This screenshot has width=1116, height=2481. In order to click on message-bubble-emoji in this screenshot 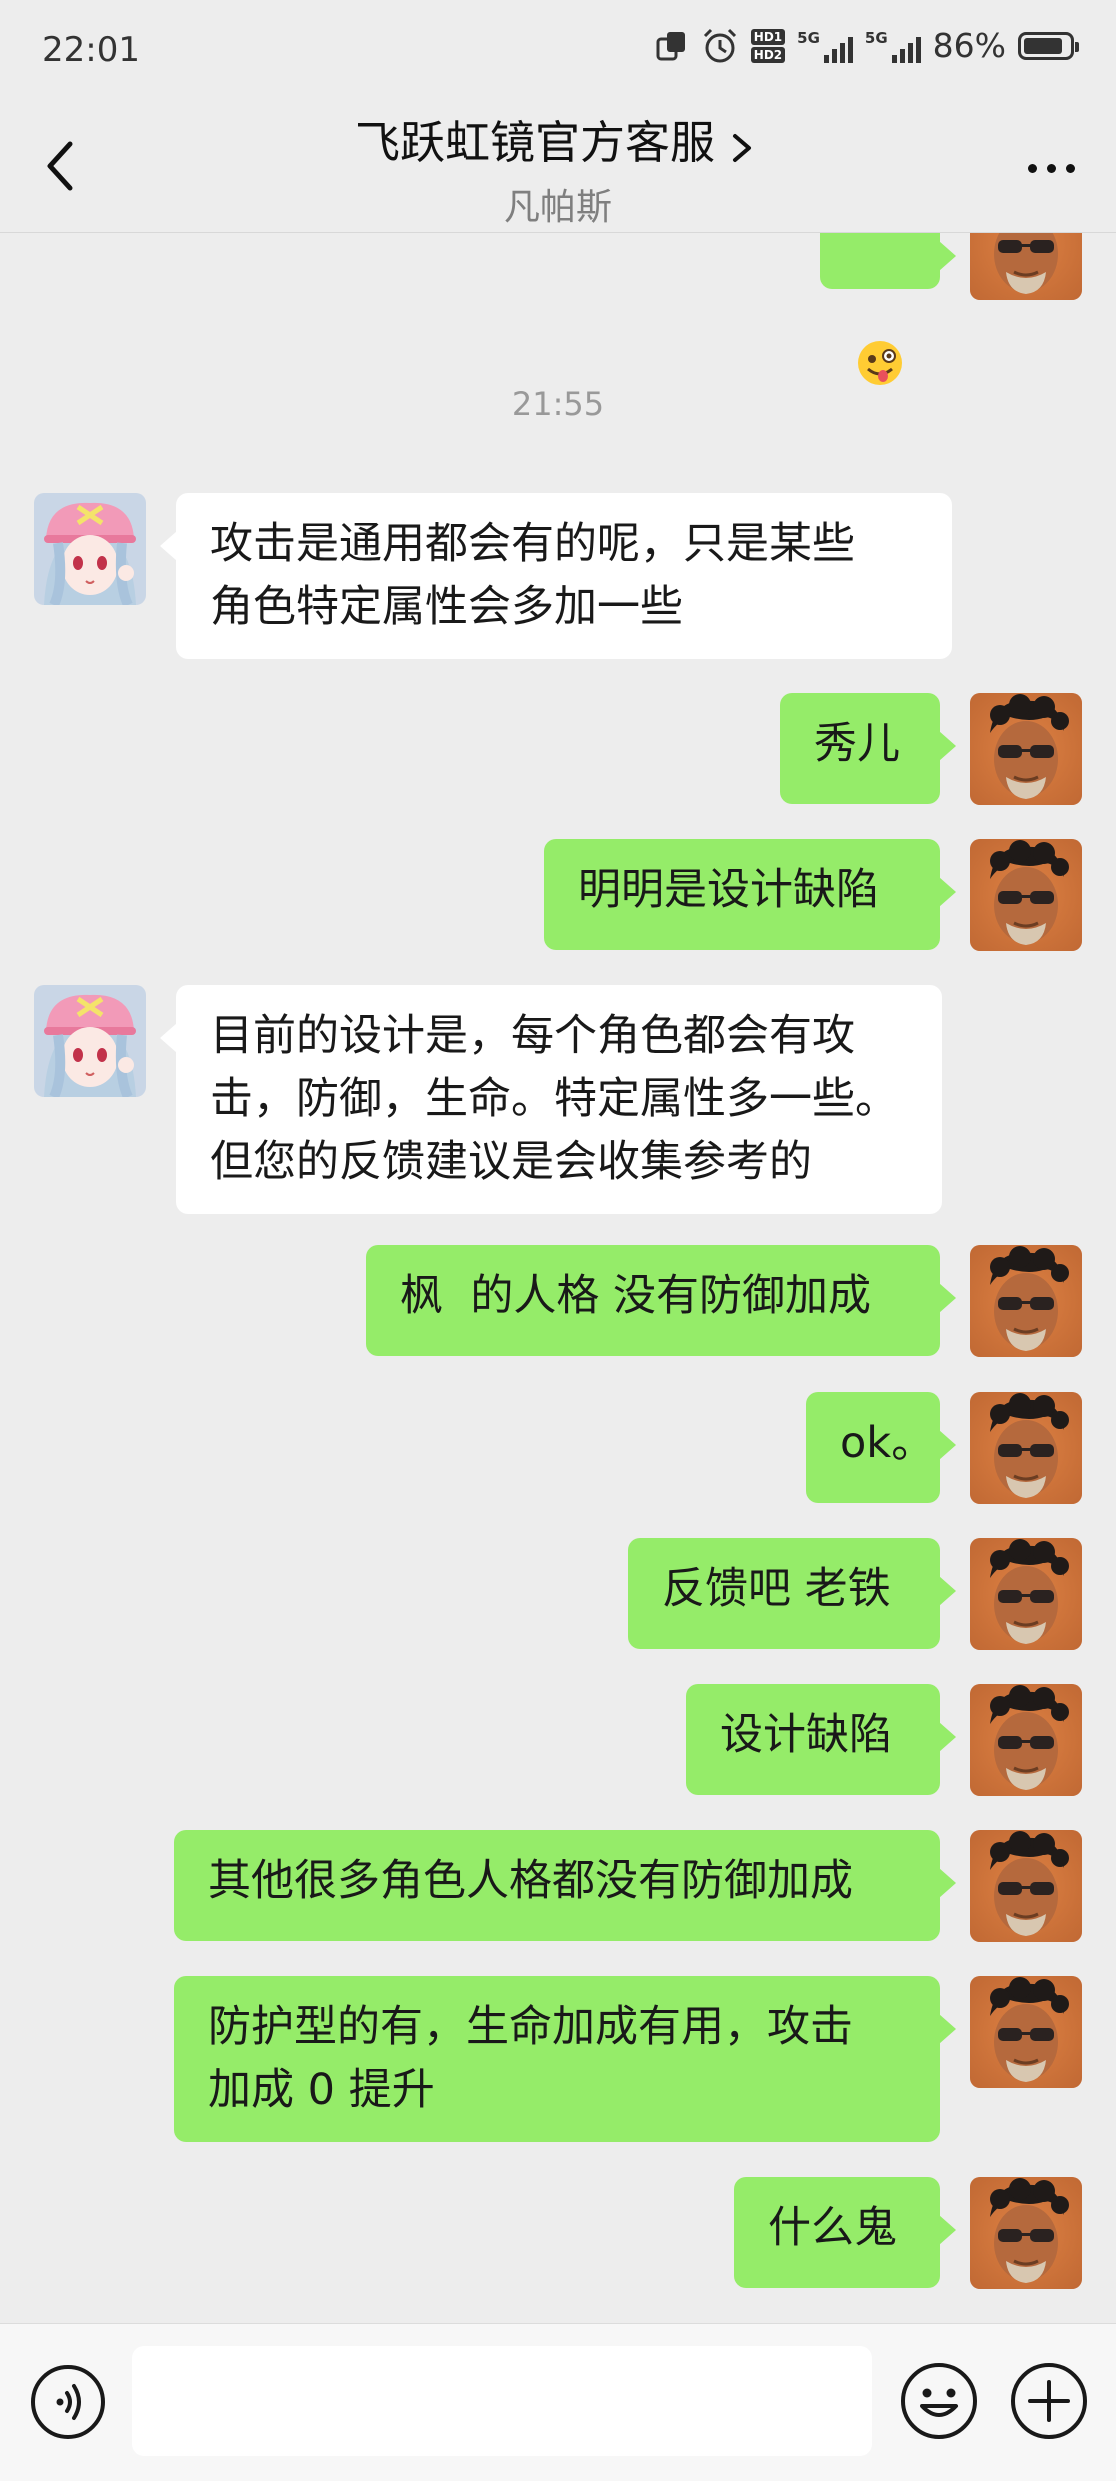, I will do `click(888, 309)`.